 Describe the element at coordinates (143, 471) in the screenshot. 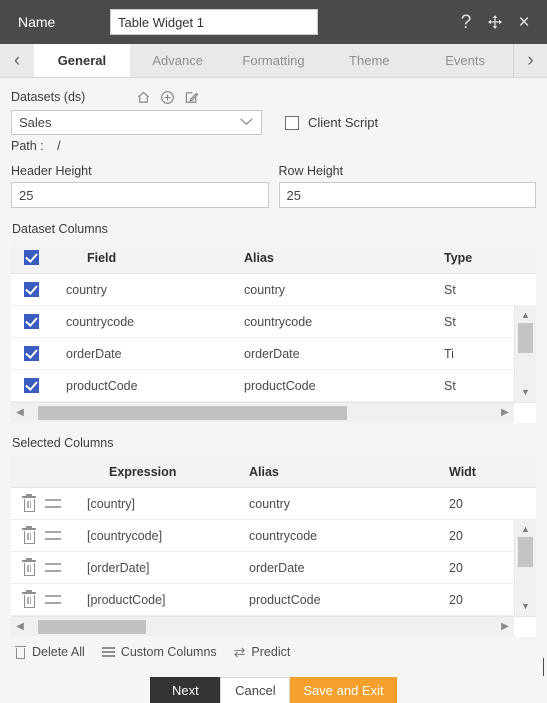

I see `header-expression: Expression` at that location.